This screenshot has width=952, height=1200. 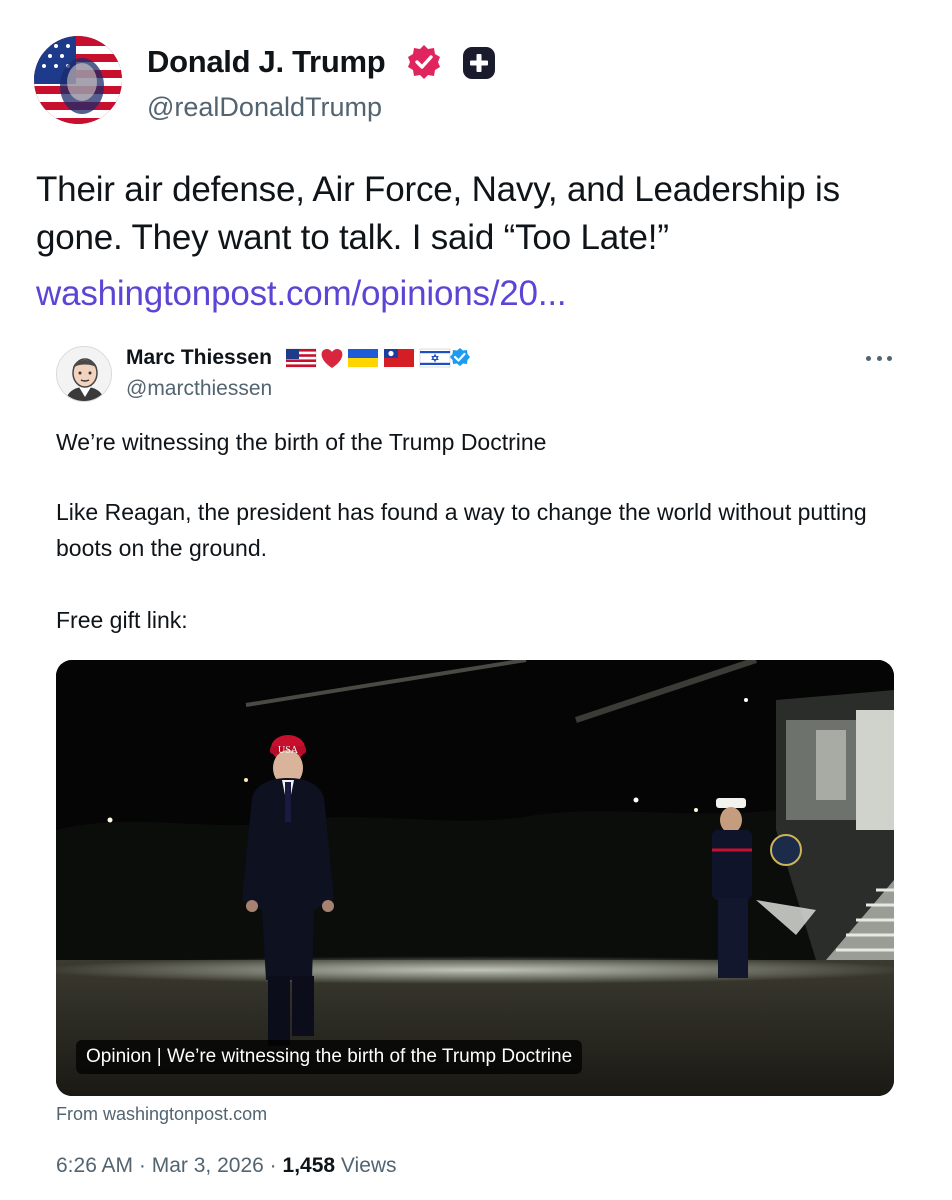 What do you see at coordinates (266, 62) in the screenshot?
I see `author-display-name: Donald J. Trump` at bounding box center [266, 62].